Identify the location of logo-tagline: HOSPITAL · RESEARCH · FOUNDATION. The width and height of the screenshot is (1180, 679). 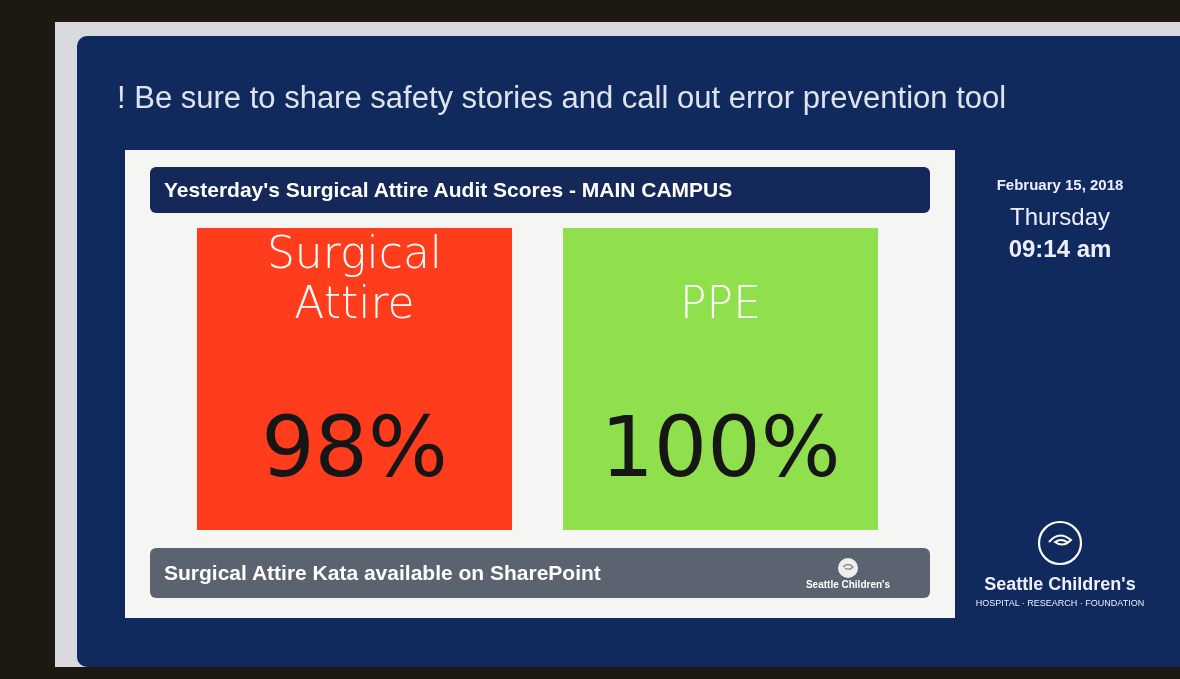
(1060, 603).